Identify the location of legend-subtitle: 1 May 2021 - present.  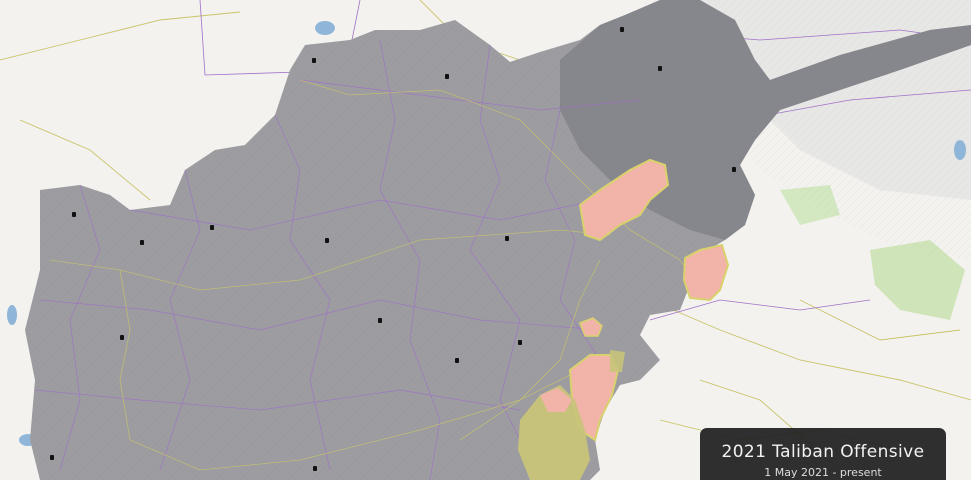
(823, 472).